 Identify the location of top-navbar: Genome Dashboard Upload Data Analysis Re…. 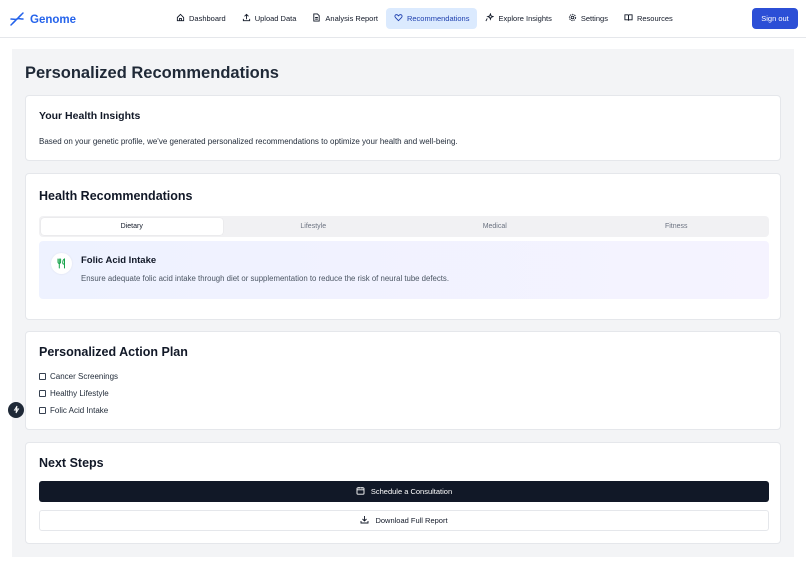
(403, 19).